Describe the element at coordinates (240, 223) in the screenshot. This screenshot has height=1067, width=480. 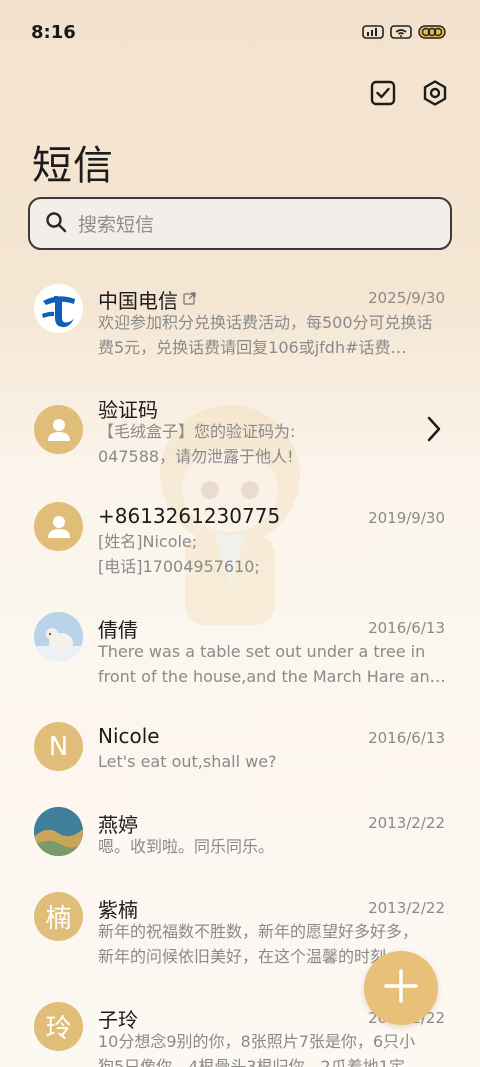
I see `search-input: 搜索短信` at that location.